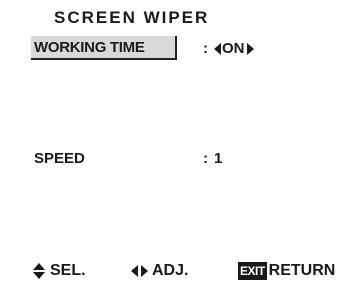  What do you see at coordinates (132, 17) in the screenshot?
I see `menu-title: SCREEN WIPER` at bounding box center [132, 17].